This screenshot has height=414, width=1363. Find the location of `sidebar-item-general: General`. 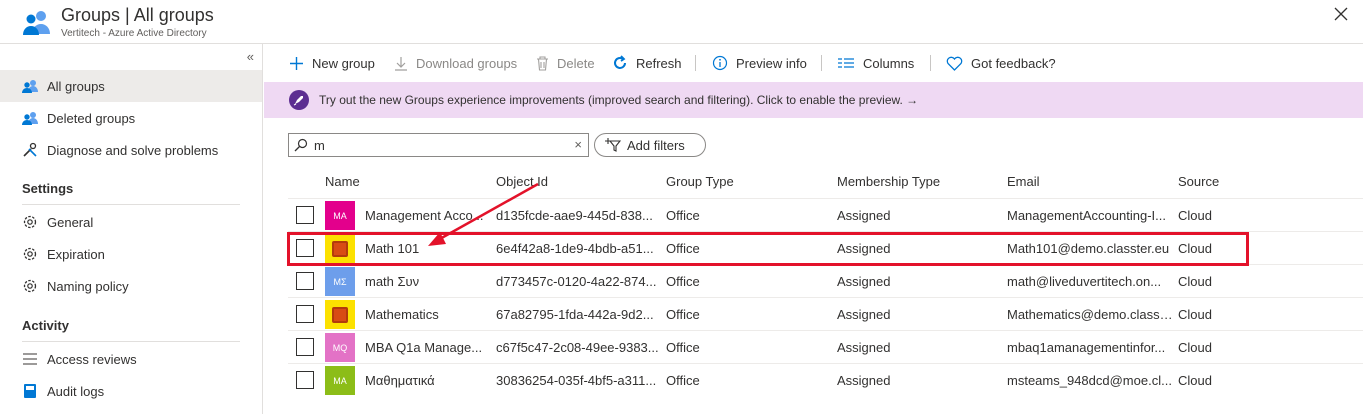

sidebar-item-general: General is located at coordinates (131, 222).